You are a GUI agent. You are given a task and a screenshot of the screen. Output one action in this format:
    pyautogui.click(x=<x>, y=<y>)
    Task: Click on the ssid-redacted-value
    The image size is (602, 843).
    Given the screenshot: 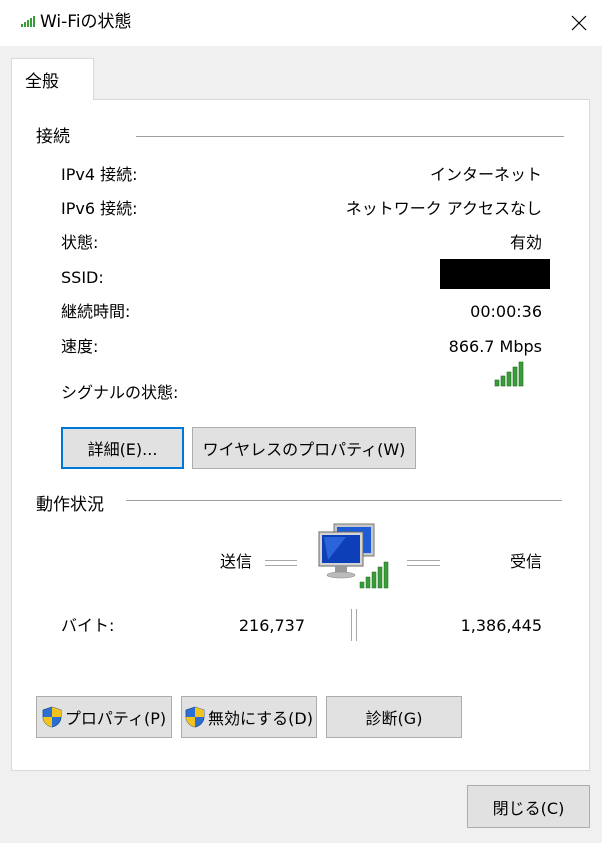 What is the action you would take?
    pyautogui.click(x=495, y=274)
    